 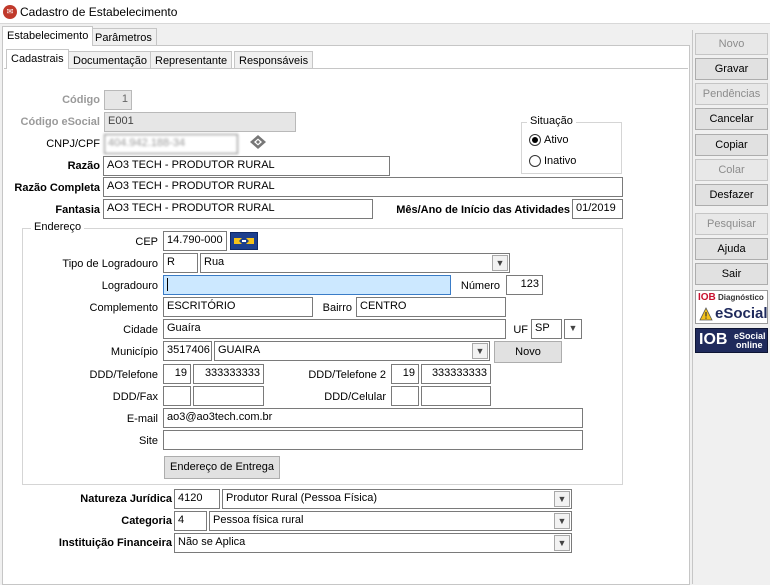 I want to click on ddd-telefone-label: DDD/Telefone, so click(x=123, y=375).